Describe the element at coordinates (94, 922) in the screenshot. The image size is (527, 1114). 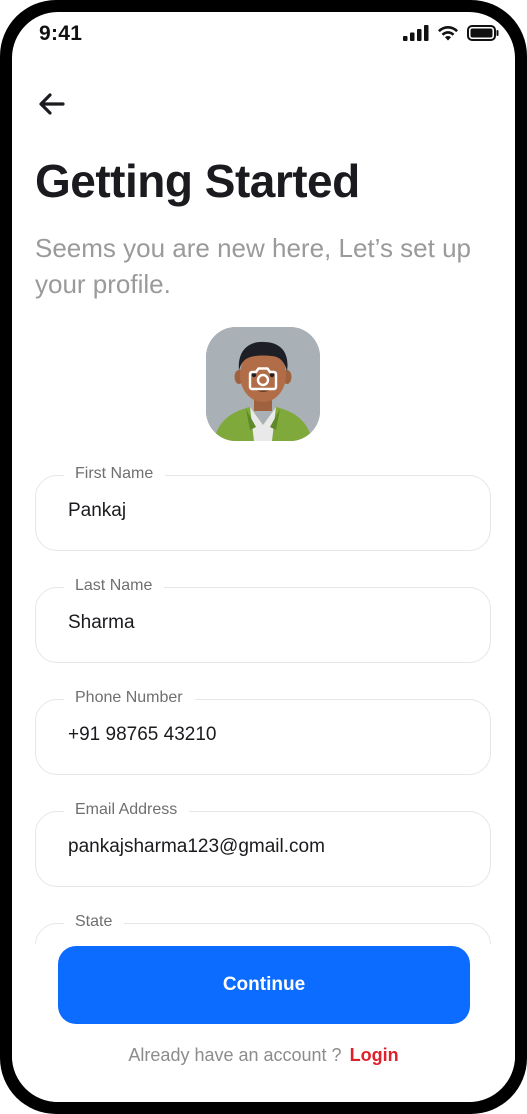
I see `state-label: State` at that location.